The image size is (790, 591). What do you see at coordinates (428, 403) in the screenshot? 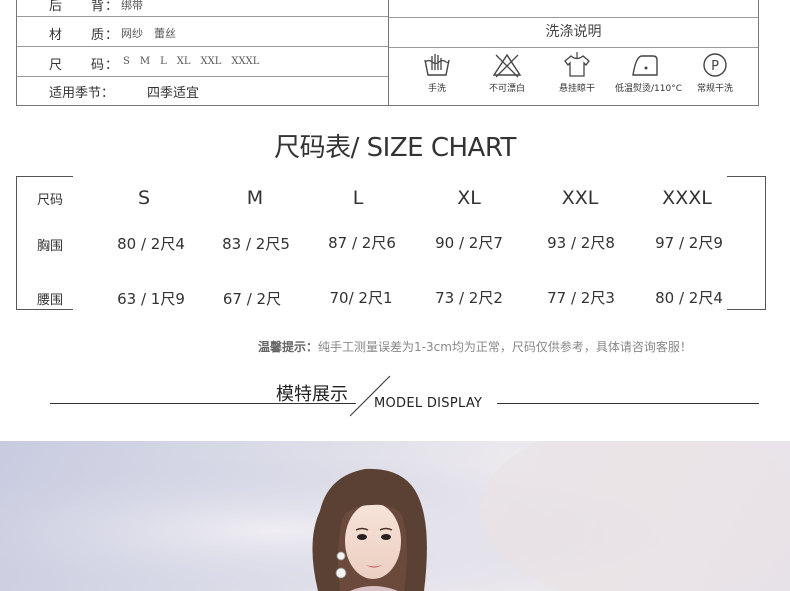
I see `model-display-title-en: MODEL DISPLAY` at bounding box center [428, 403].